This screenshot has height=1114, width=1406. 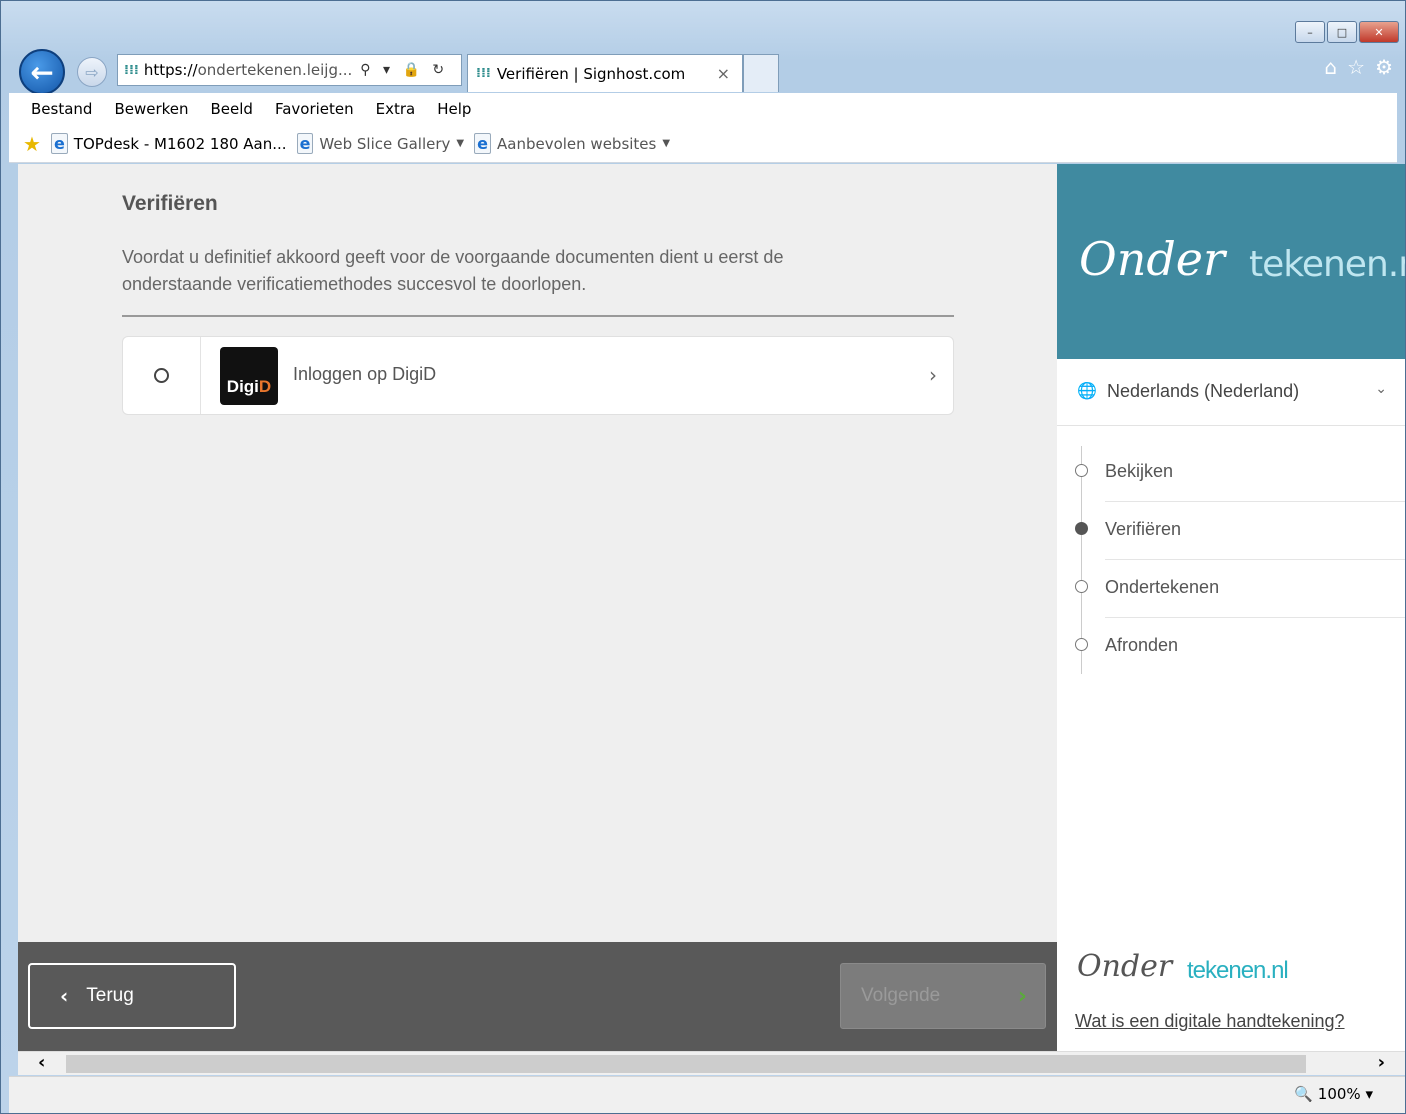 I want to click on favorite-aanbevolen-websites: e Aanbevolen websites ▼, so click(x=572, y=143).